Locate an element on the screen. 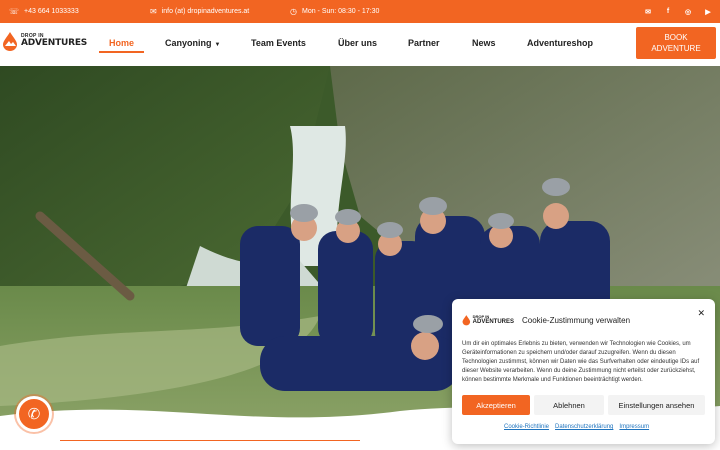 This screenshot has height=450, width=720. phone-contact: ☏ +43 664 1033333 is located at coordinates (44, 11).